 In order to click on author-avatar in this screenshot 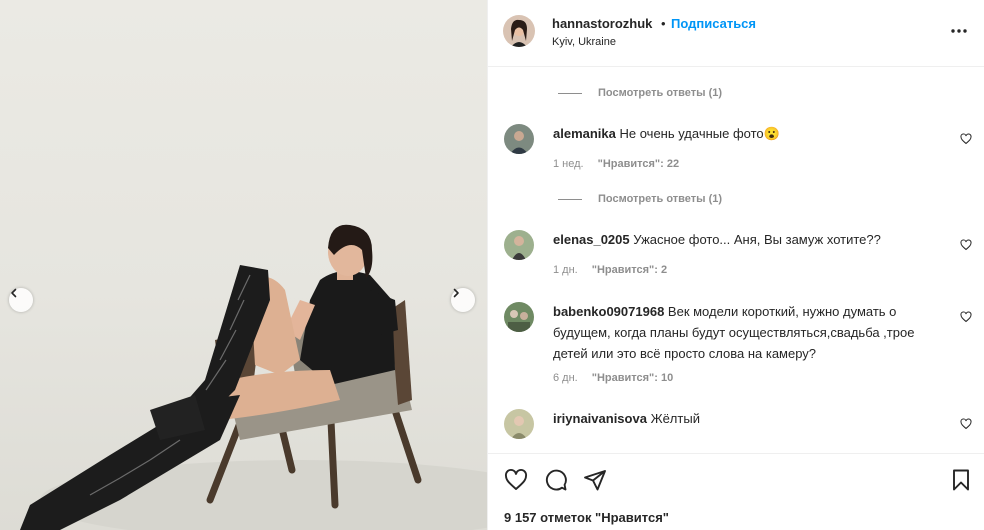, I will do `click(519, 31)`.